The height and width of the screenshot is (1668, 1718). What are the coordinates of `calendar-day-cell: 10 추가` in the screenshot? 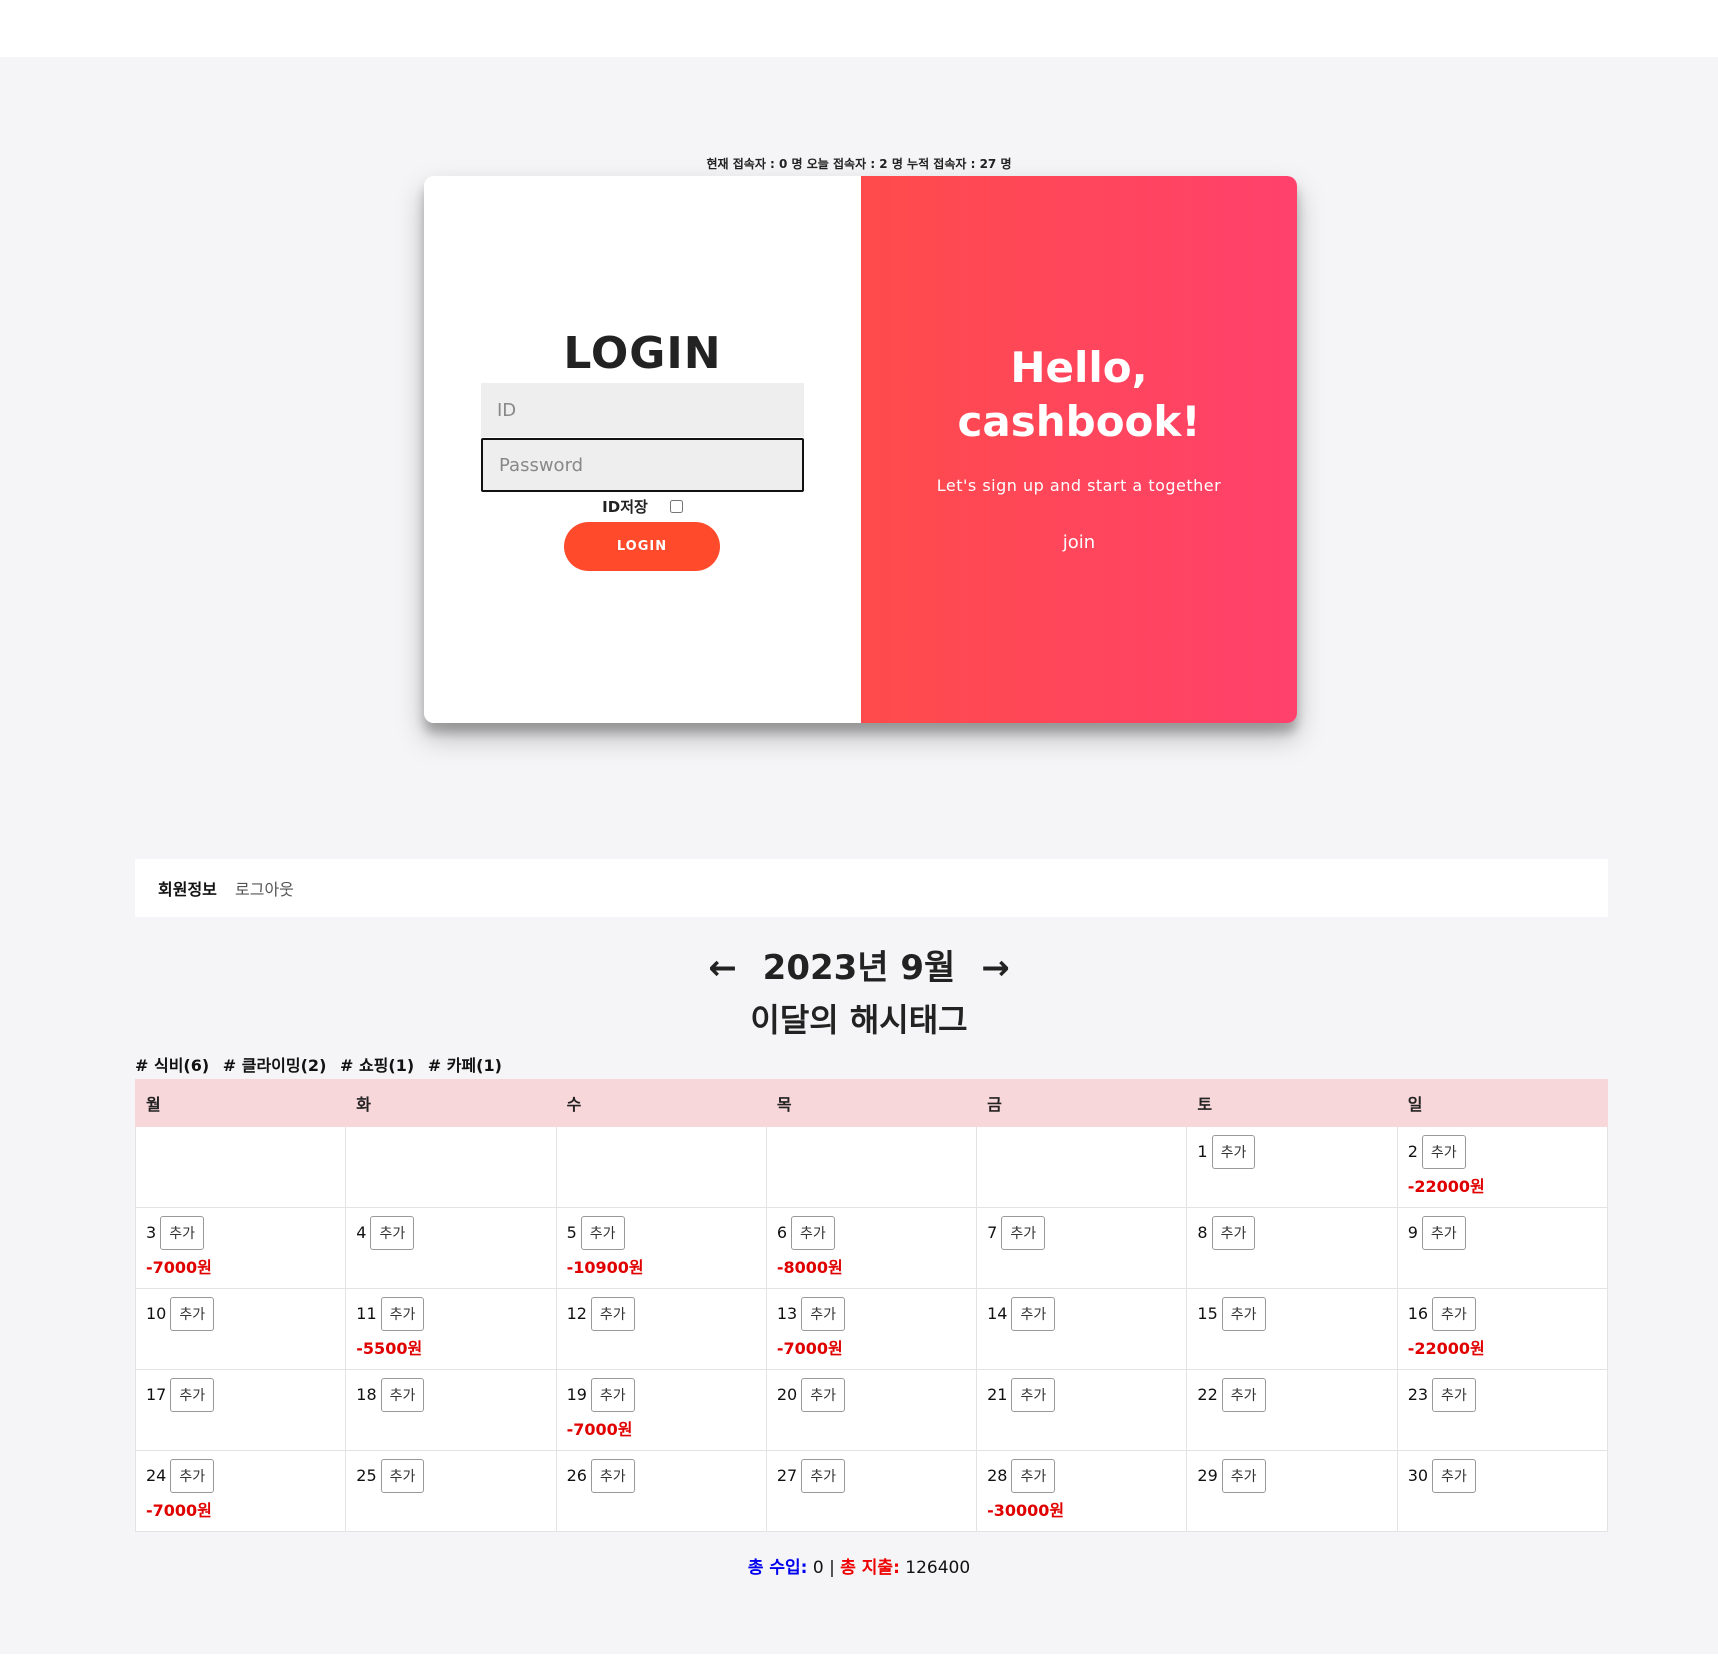 It's located at (240, 1329).